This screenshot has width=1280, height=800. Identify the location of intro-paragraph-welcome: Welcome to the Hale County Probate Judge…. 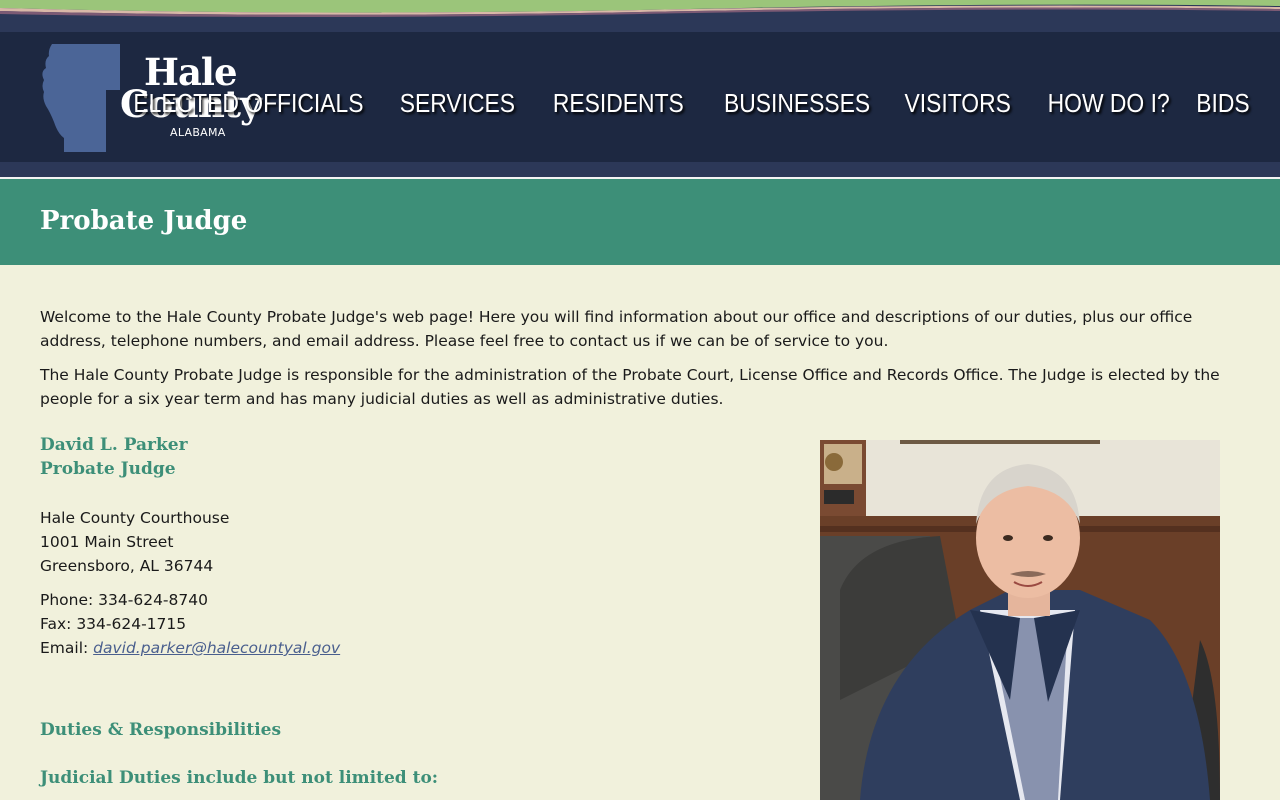
(616, 329).